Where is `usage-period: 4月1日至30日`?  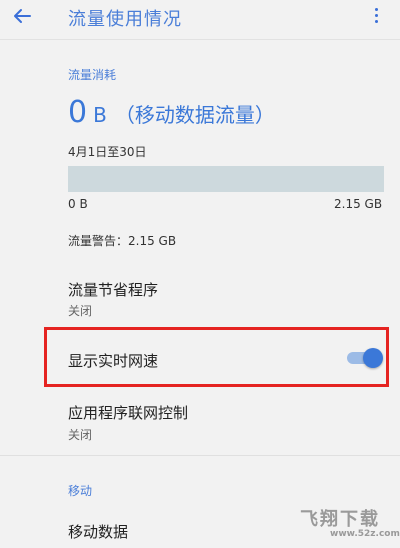 usage-period: 4月1日至30日 is located at coordinates (107, 152).